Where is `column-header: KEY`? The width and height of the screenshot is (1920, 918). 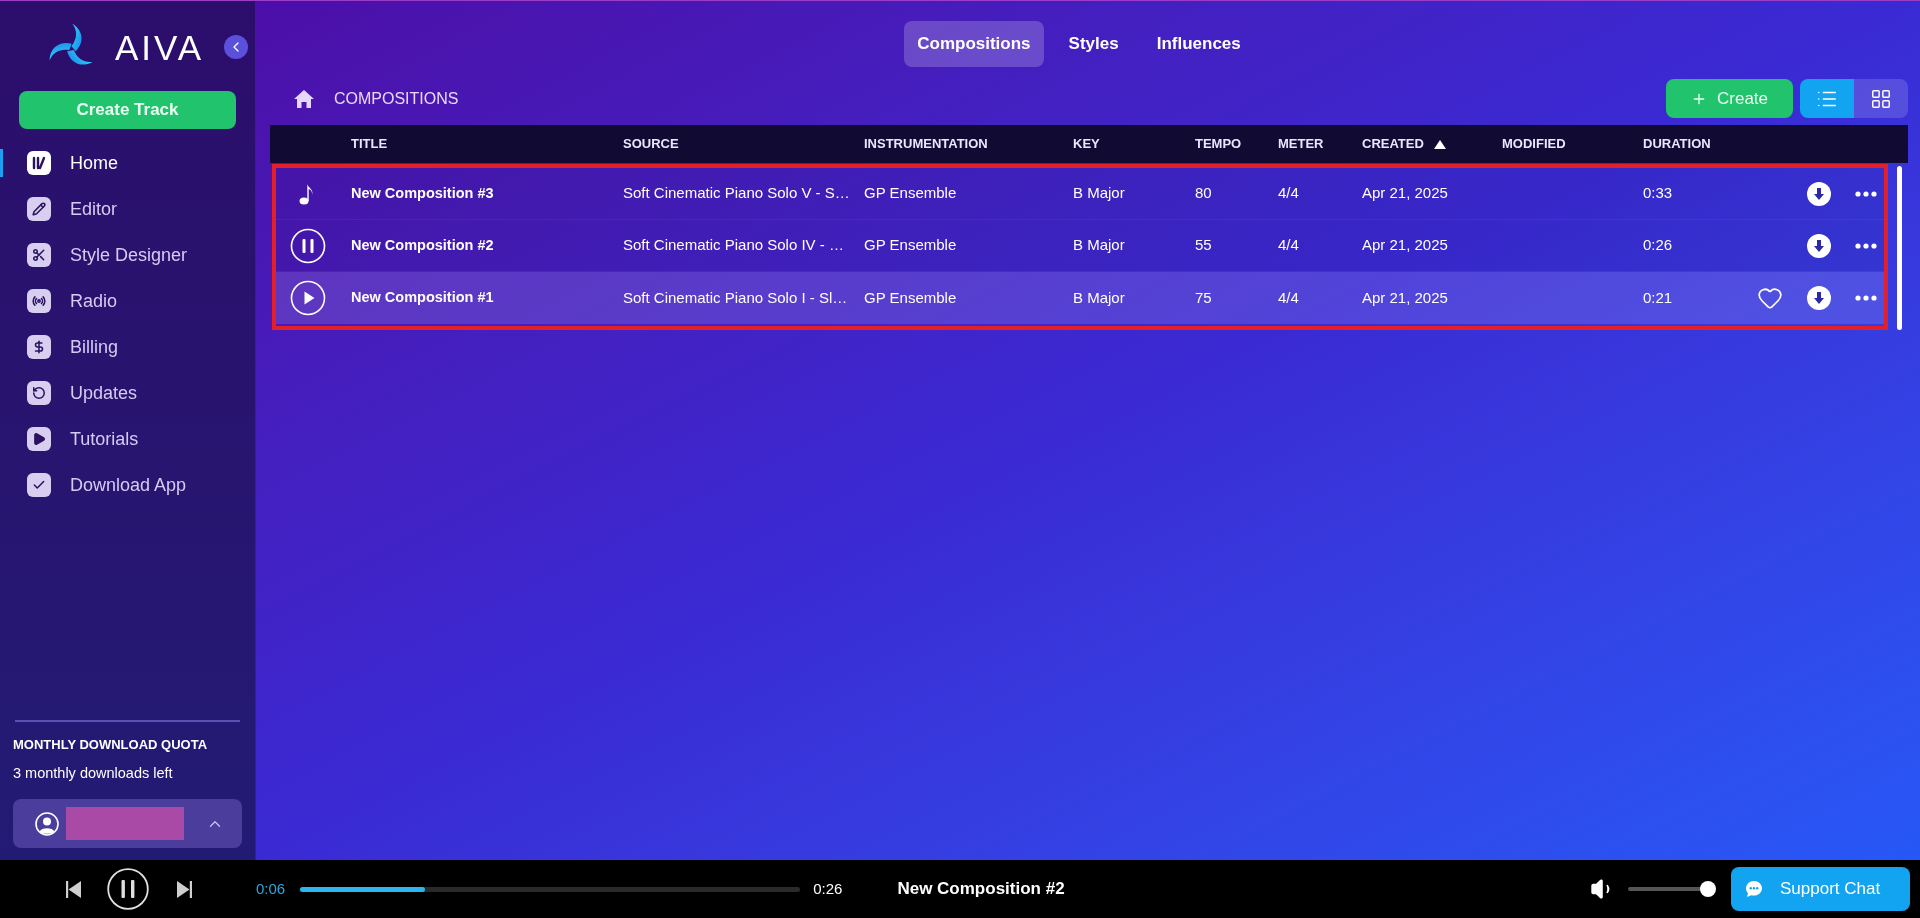
column-header: KEY is located at coordinates (1086, 144).